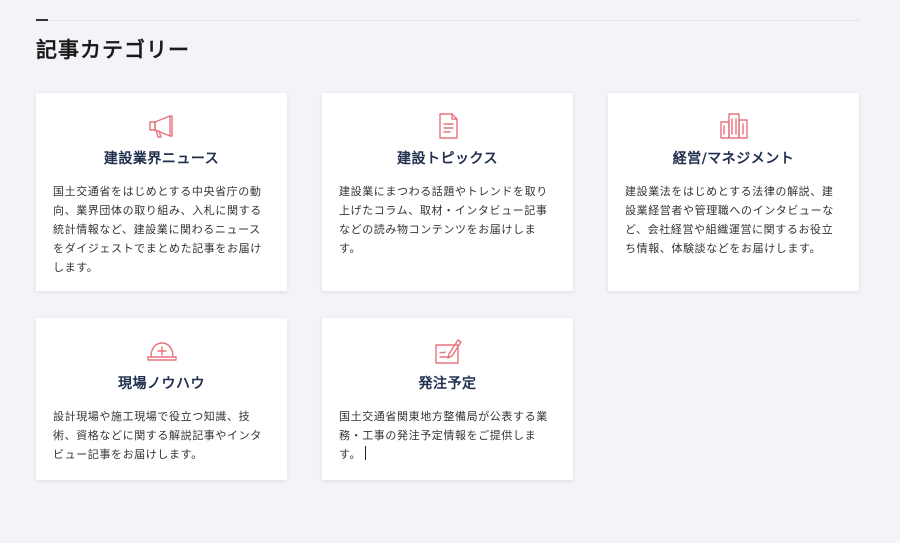  What do you see at coordinates (443, 435) in the screenshot?
I see `card-description: 国土交通省関東地方整備局が公表する業務・工事の発注予定情報をご提供します。` at bounding box center [443, 435].